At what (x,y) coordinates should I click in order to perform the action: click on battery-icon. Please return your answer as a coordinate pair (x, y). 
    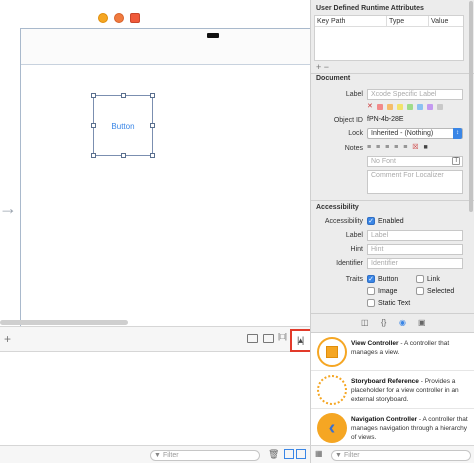
    Looking at the image, I should click on (213, 35).